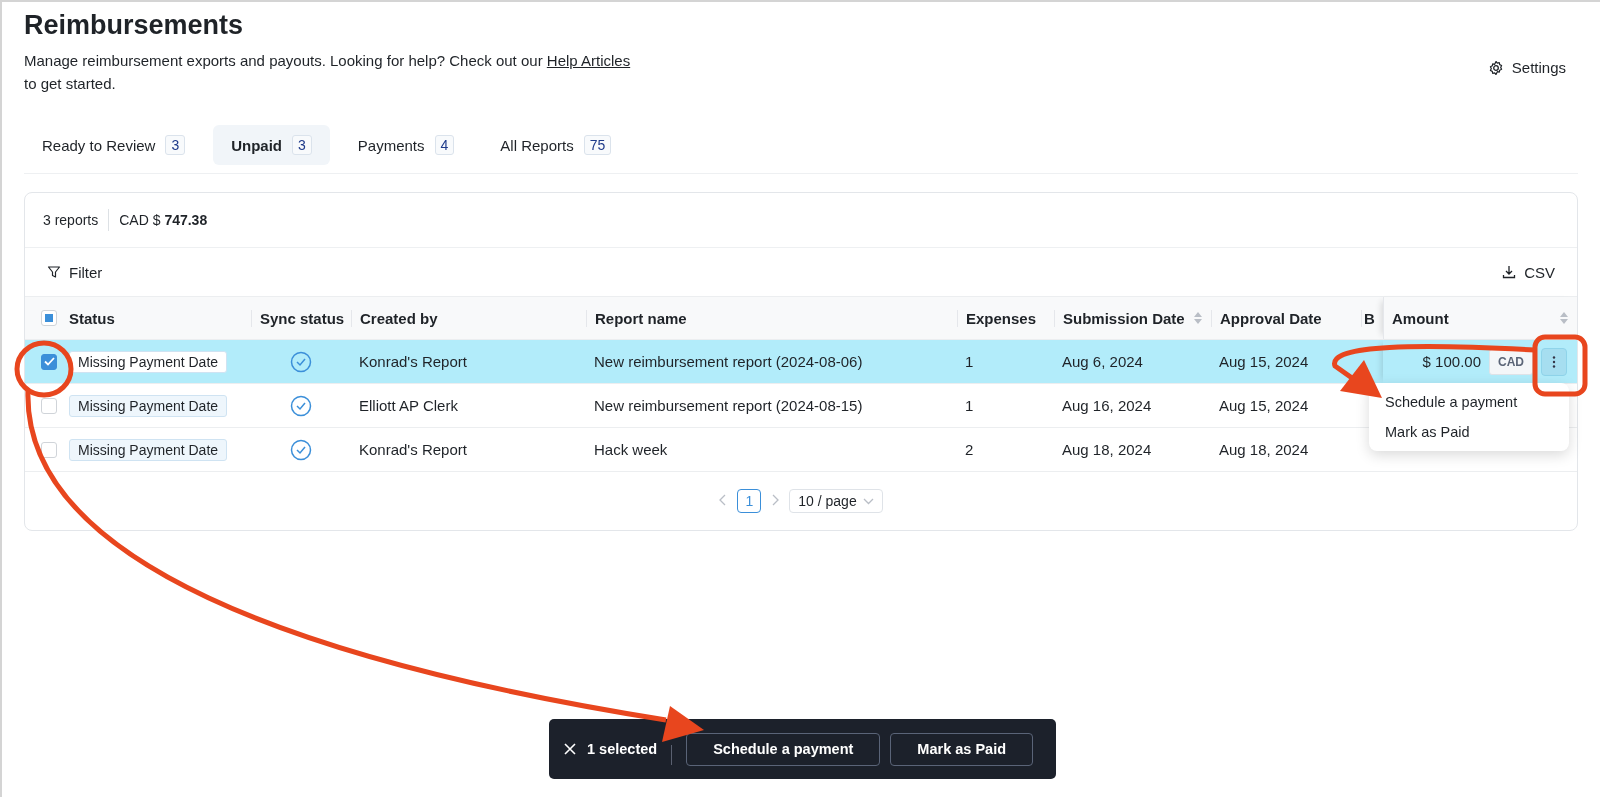  What do you see at coordinates (49, 318) in the screenshot?
I see `select-all-checkbox` at bounding box center [49, 318].